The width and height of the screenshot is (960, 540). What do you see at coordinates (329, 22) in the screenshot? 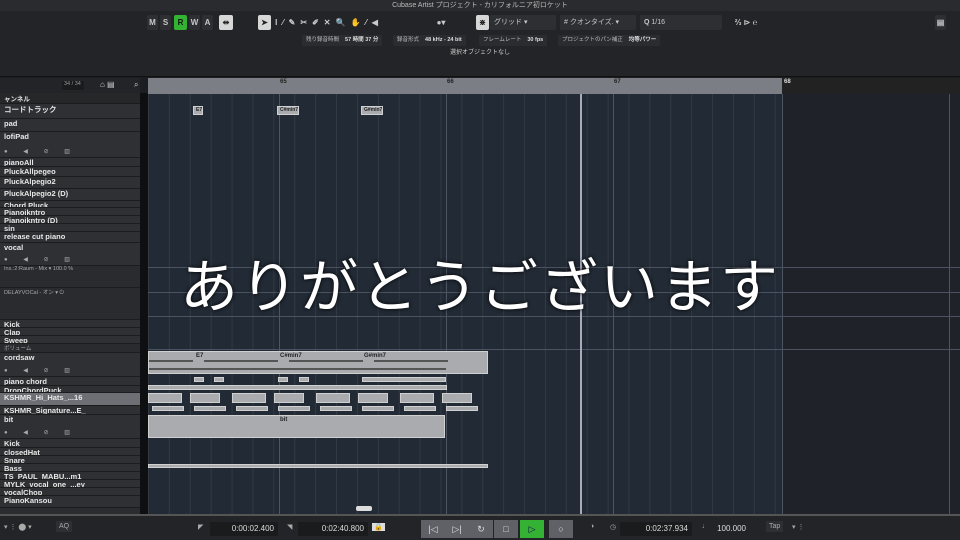
I see `tool-icons: I⁄✎✂✐✕🔍✋⁄◀` at bounding box center [329, 22].